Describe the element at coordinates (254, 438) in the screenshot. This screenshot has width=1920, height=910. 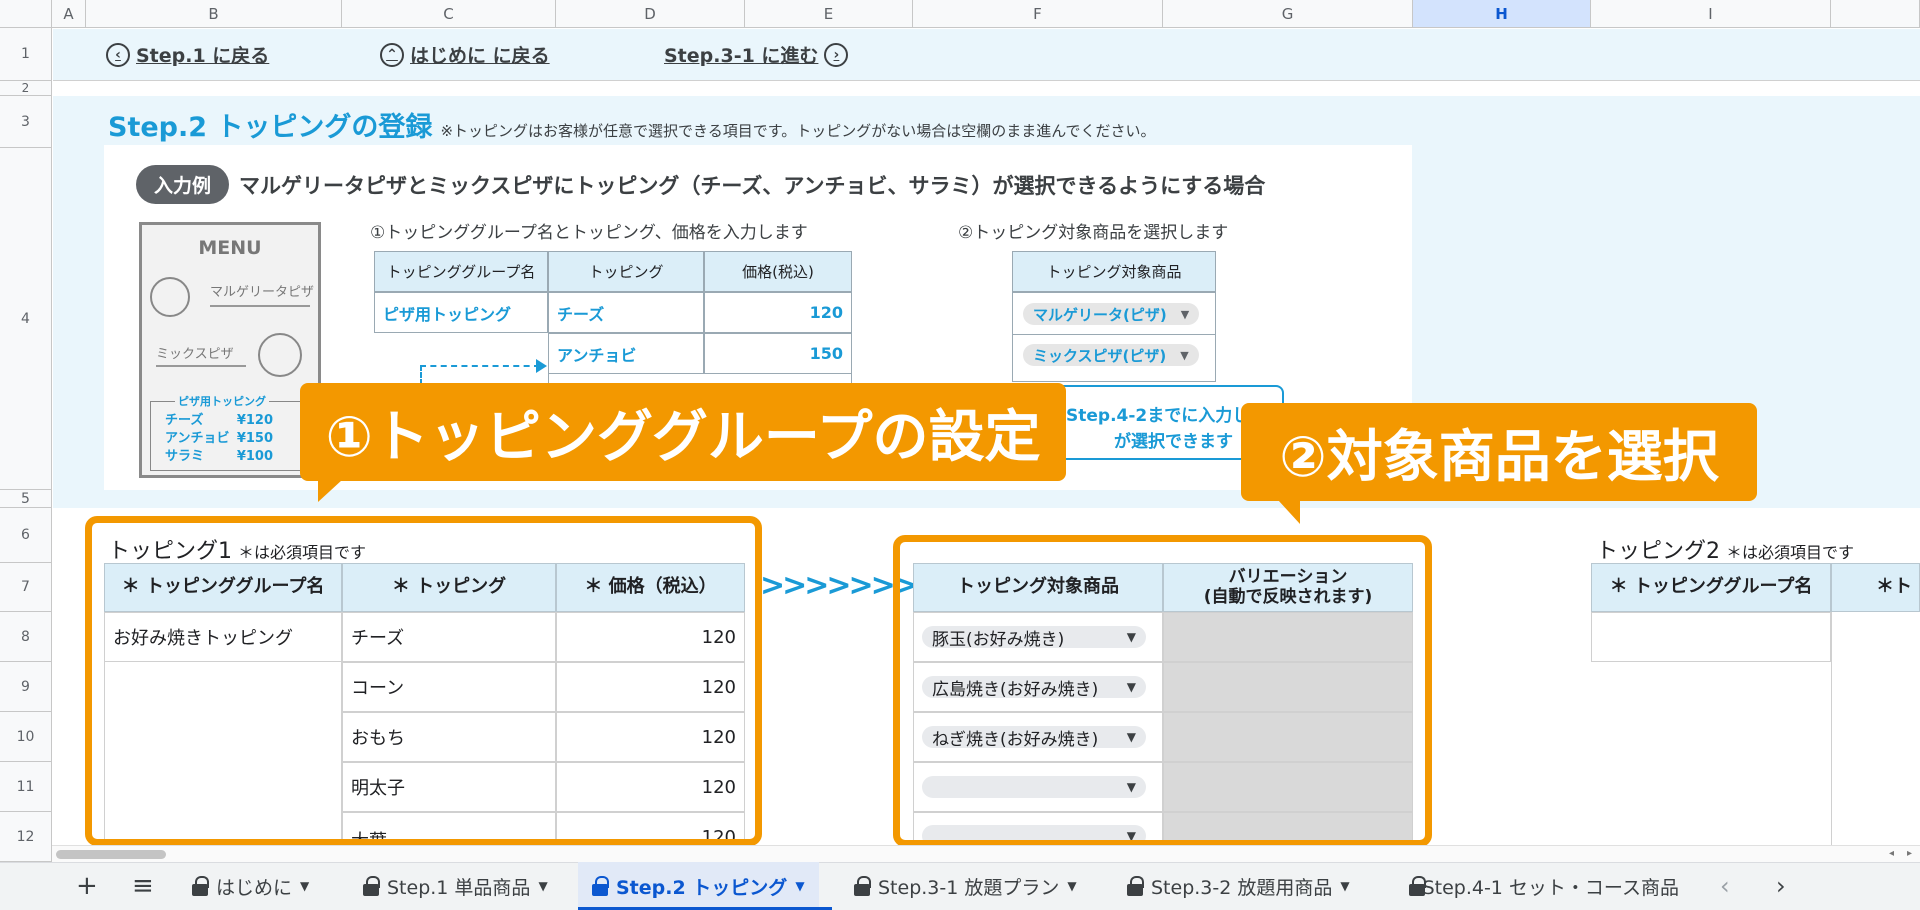
I see `menu-topping-price: ¥150` at that location.